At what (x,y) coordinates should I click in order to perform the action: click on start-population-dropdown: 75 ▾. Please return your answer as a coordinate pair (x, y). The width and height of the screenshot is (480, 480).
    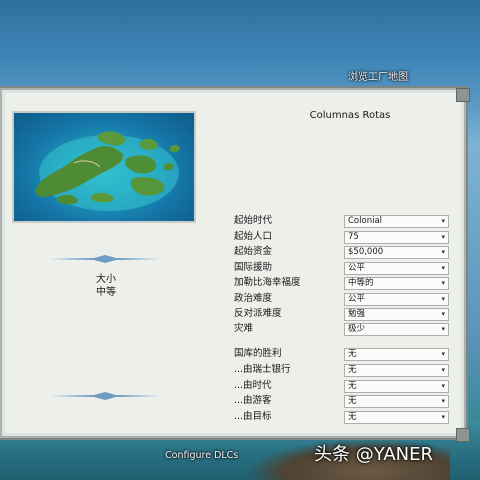
    Looking at the image, I should click on (396, 237).